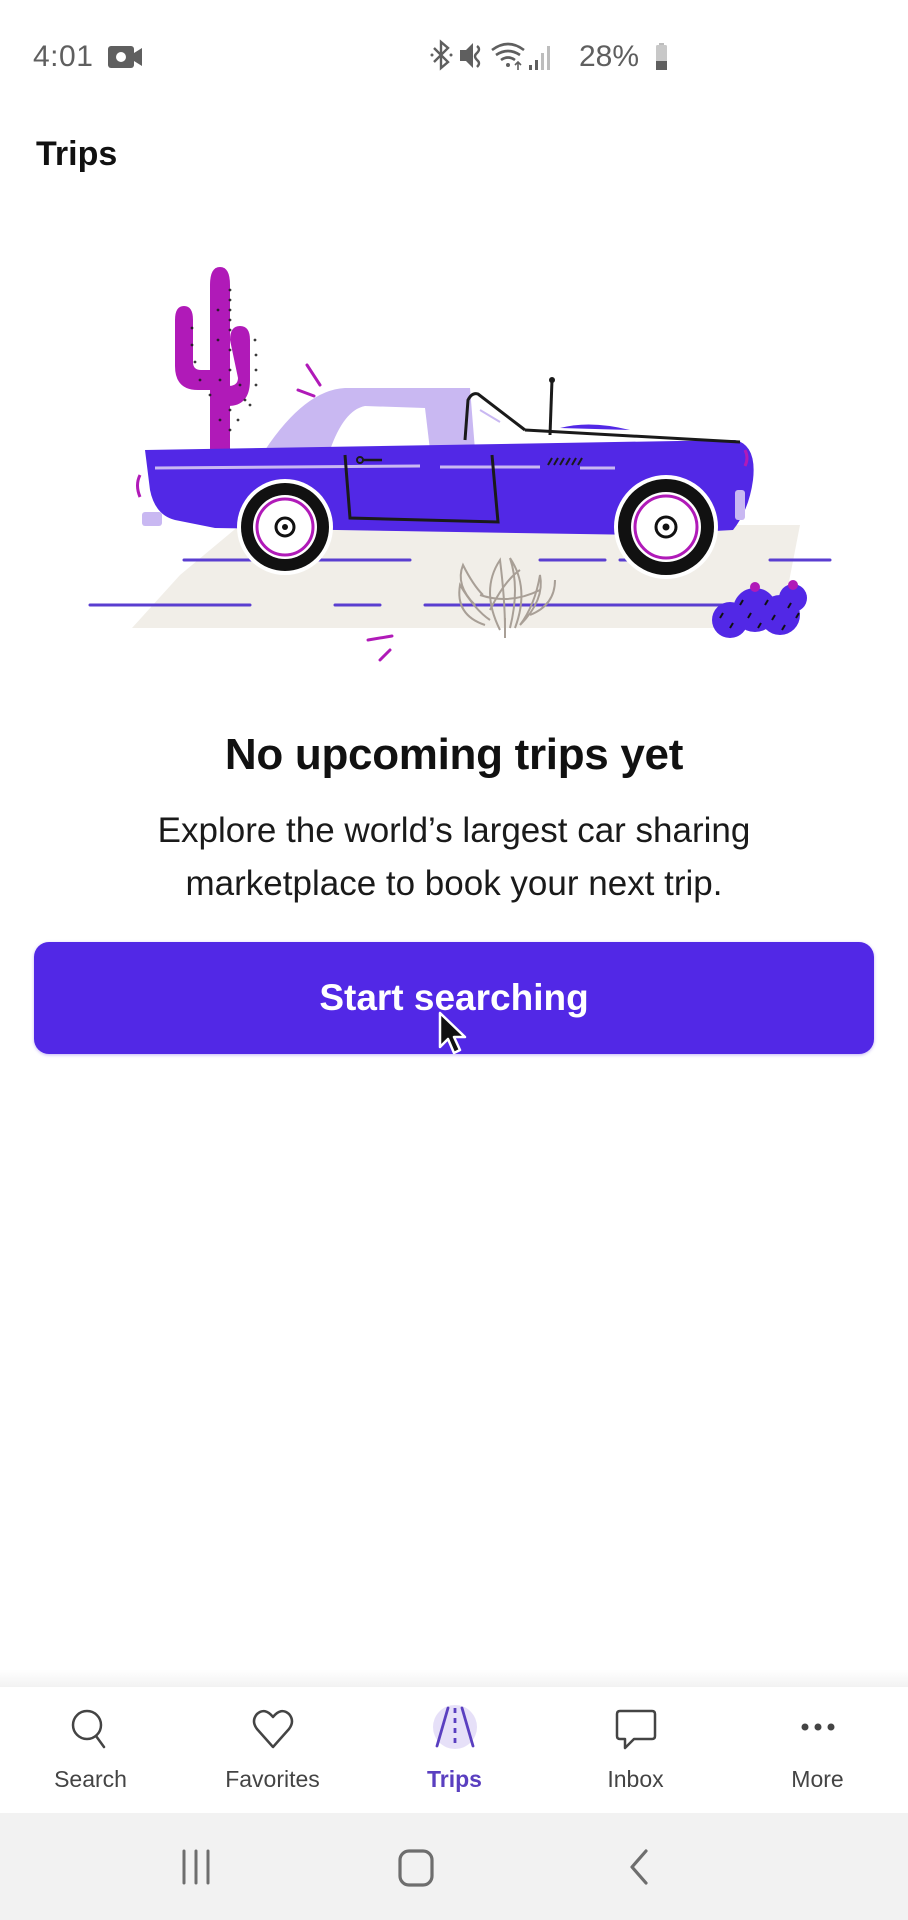 The height and width of the screenshot is (1920, 908). What do you see at coordinates (454, 754) in the screenshot?
I see `empty-state-heading: No upcoming trips yet` at bounding box center [454, 754].